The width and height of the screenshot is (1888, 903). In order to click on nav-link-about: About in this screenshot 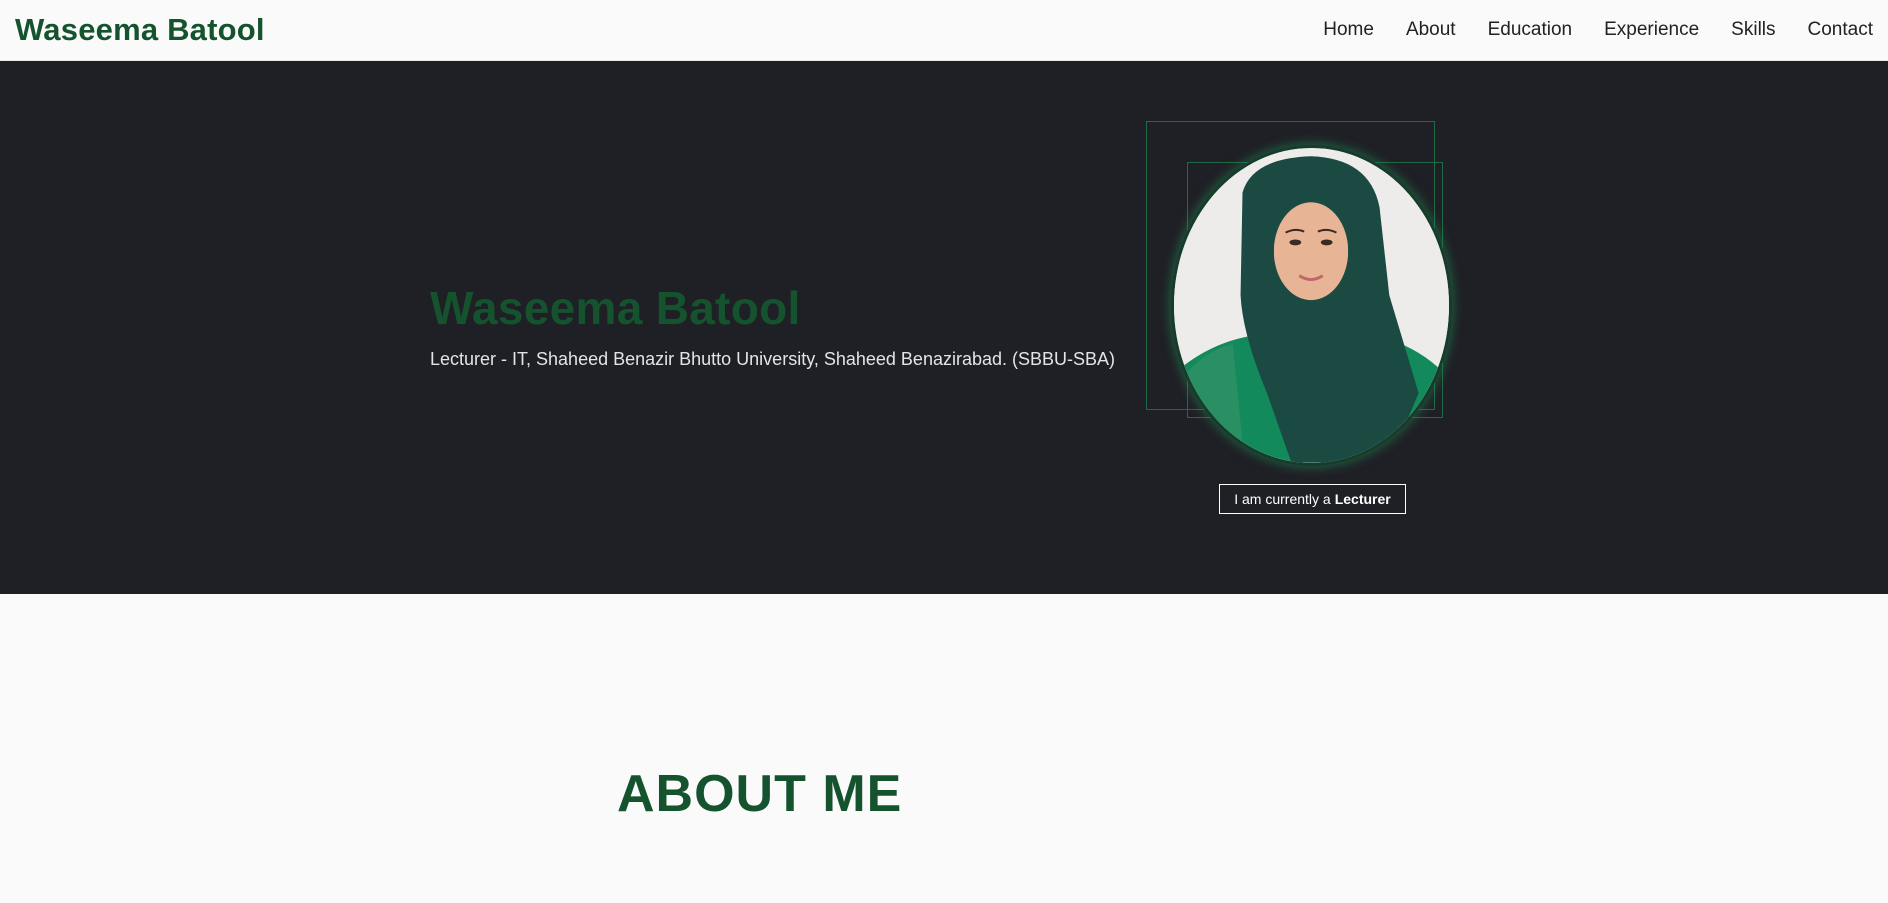, I will do `click(1431, 30)`.